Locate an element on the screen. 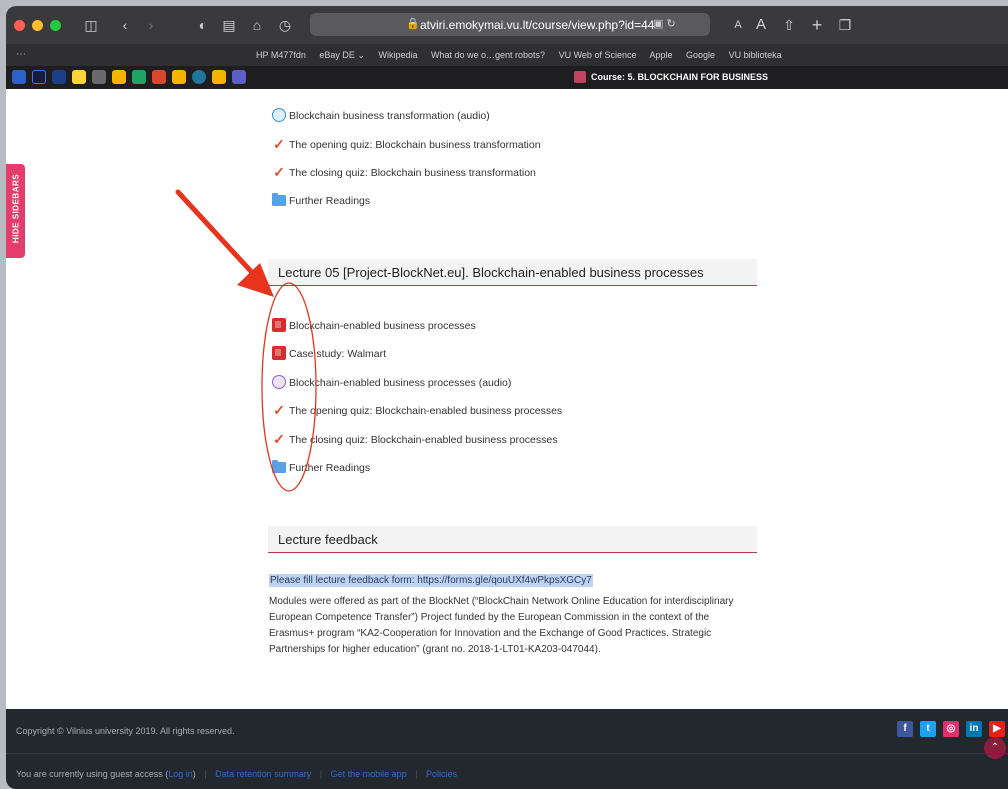  tab-overview-icon: ❐ is located at coordinates (845, 25).